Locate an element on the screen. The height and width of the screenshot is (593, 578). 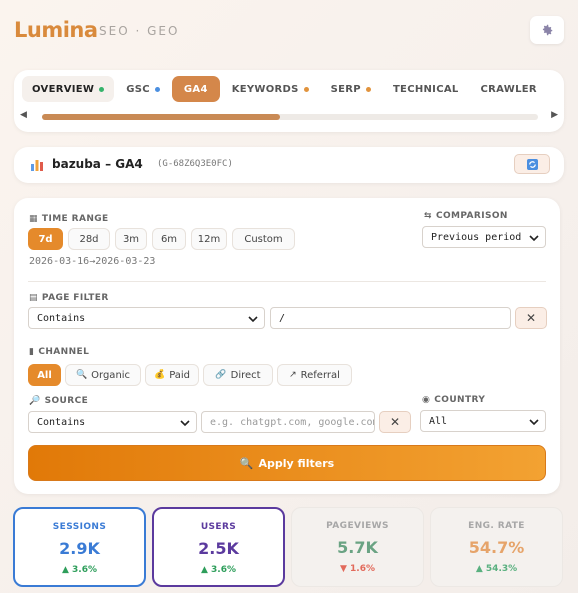
source-label: 🔎 SOURCE is located at coordinates (59, 401).